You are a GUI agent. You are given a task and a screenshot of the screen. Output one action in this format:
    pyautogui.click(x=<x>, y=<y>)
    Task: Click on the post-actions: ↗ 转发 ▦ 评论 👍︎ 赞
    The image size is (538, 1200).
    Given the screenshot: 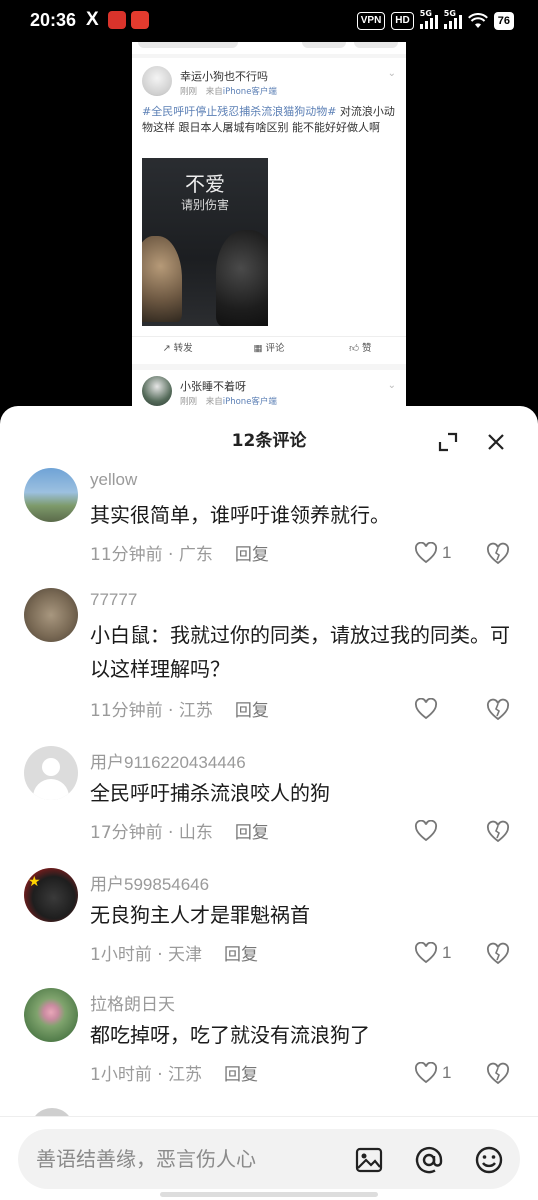 What is the action you would take?
    pyautogui.click(x=269, y=348)
    